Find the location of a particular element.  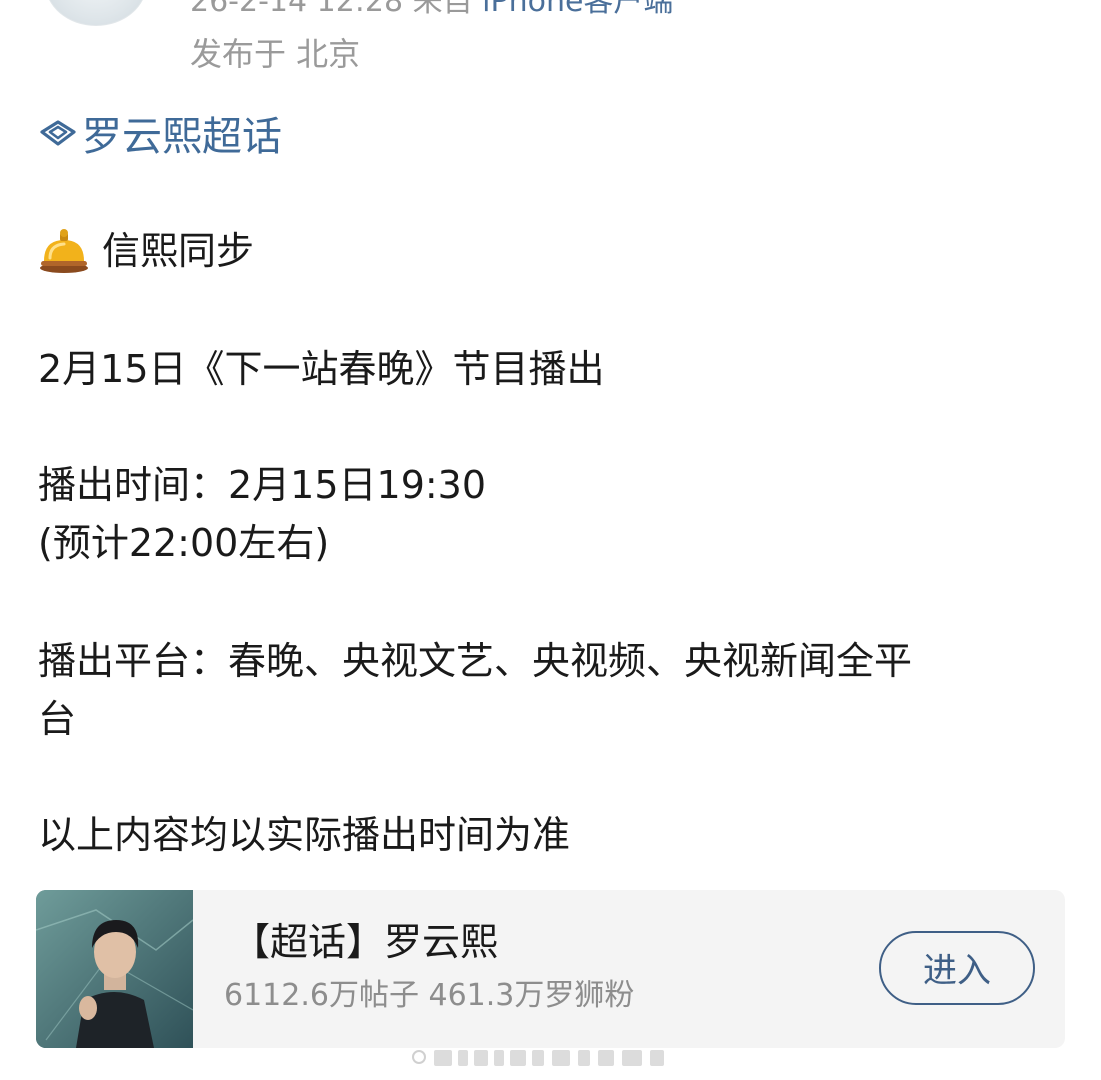

post-location: 发布于 北京 is located at coordinates (275, 54).